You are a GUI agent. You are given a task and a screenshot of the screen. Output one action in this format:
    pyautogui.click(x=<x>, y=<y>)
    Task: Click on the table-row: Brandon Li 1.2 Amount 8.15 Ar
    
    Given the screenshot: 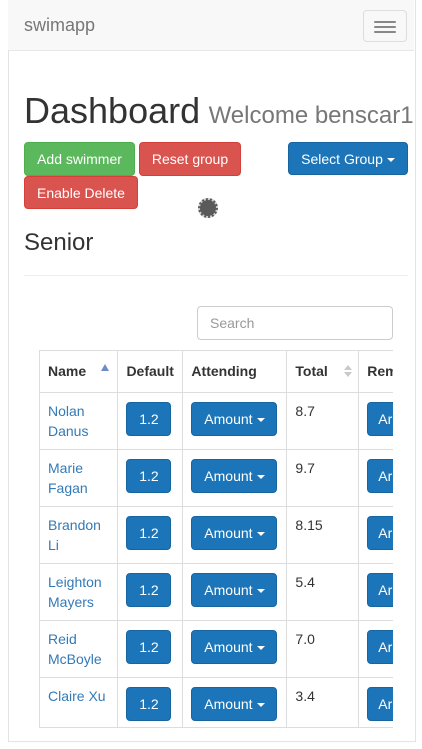 What is the action you would take?
    pyautogui.click(x=216, y=534)
    